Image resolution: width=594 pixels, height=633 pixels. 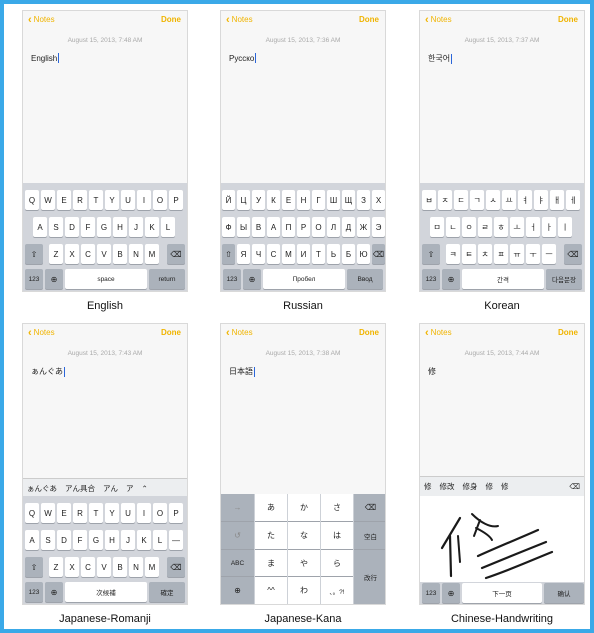 I want to click on key: Ч, so click(x=258, y=254).